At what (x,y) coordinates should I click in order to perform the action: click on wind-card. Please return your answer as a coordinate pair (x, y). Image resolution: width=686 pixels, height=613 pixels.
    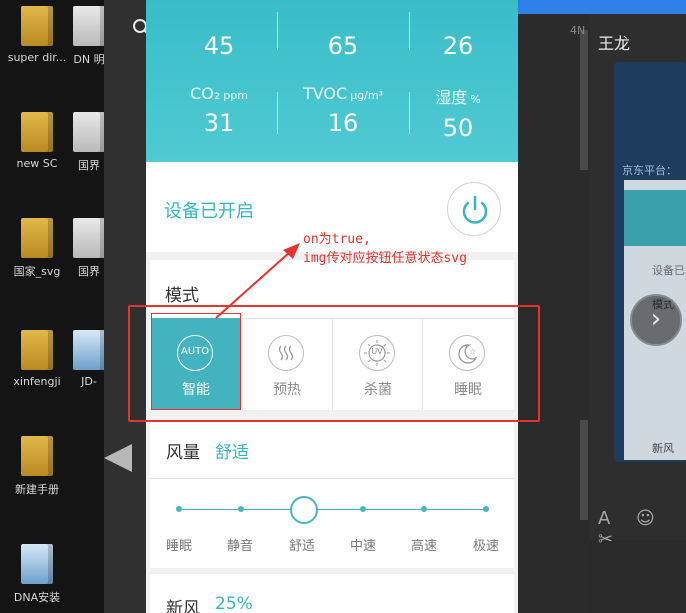
    Looking at the image, I should click on (332, 494).